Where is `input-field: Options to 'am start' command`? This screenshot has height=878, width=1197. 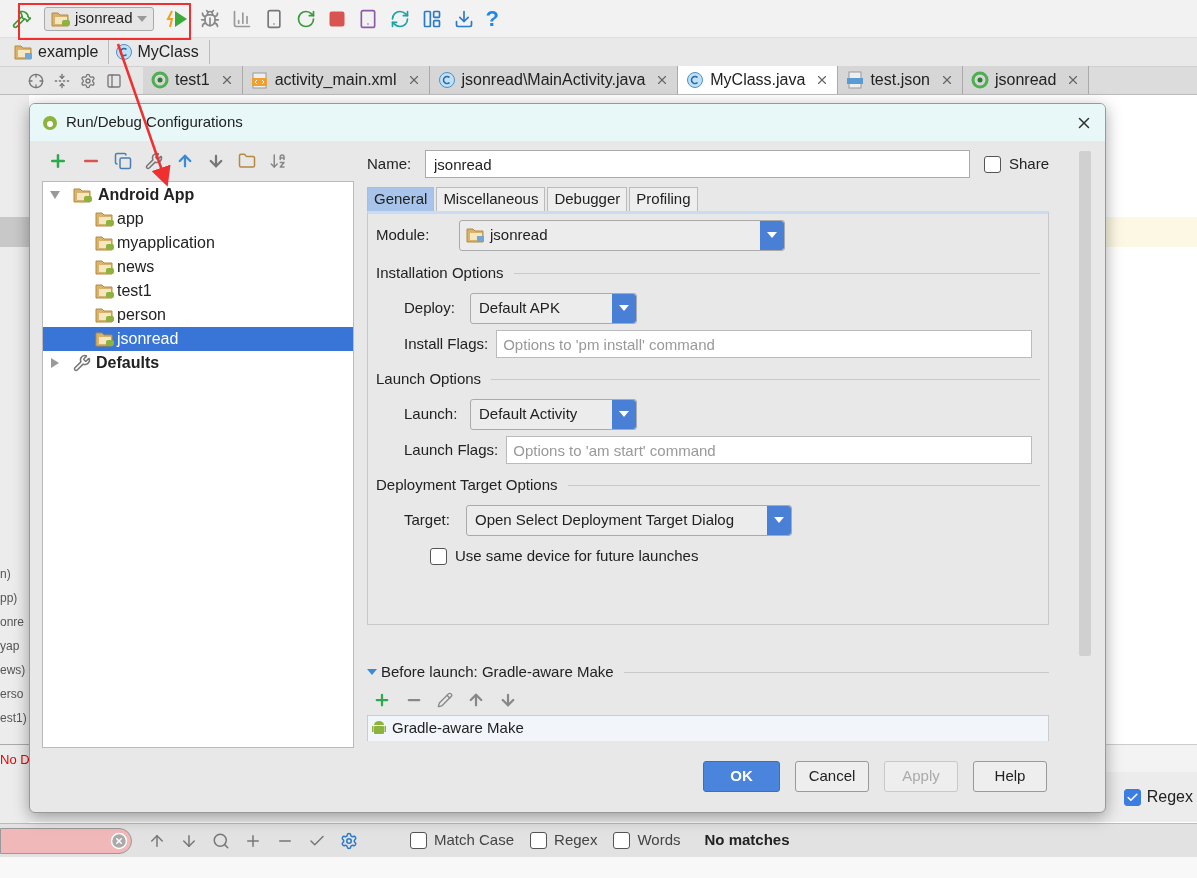
input-field: Options to 'am start' command is located at coordinates (769, 450).